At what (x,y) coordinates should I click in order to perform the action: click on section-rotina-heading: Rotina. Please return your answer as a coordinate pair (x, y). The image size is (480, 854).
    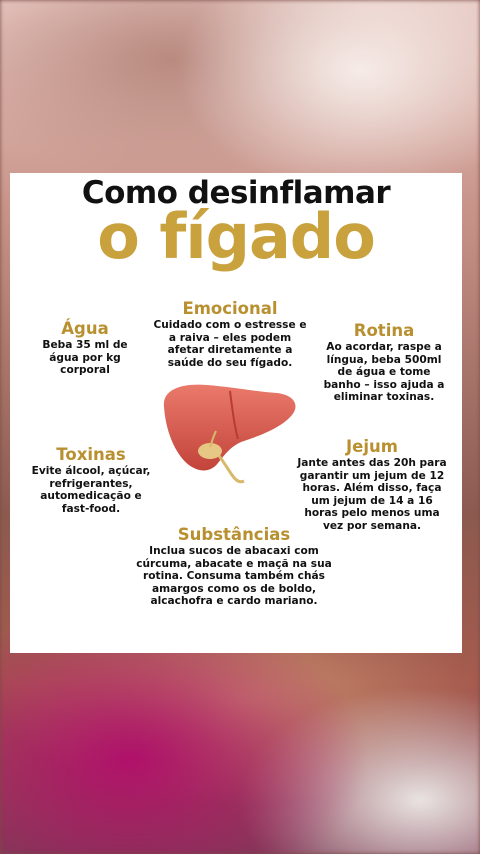
    Looking at the image, I should click on (384, 330).